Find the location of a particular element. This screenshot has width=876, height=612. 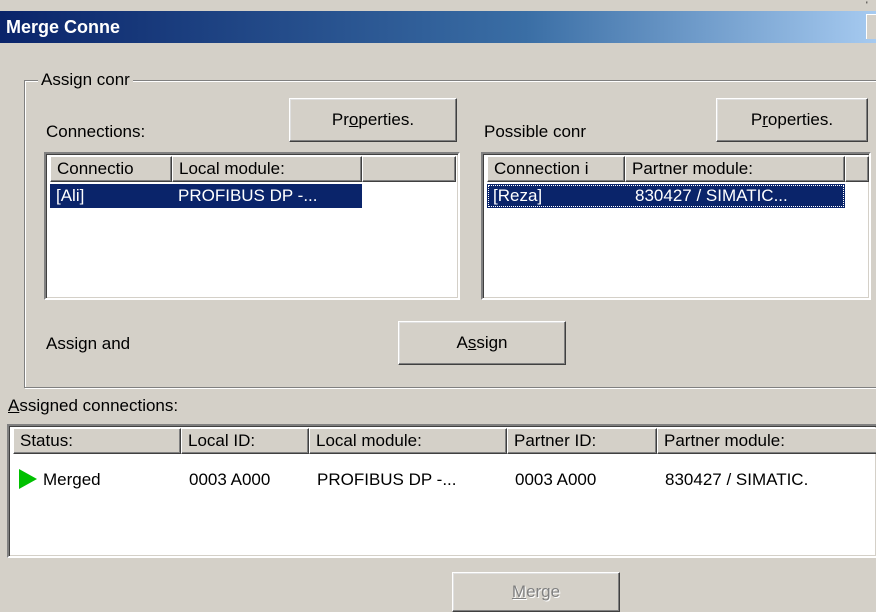

assign-label: Assign and is located at coordinates (88, 343).